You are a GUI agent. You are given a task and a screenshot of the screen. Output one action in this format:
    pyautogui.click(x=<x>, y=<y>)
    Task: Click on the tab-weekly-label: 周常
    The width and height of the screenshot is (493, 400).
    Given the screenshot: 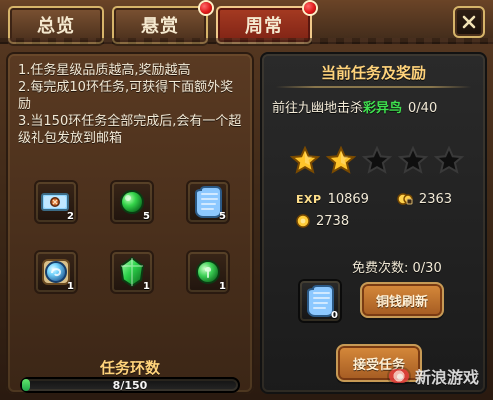 What is the action you would take?
    pyautogui.click(x=264, y=26)
    